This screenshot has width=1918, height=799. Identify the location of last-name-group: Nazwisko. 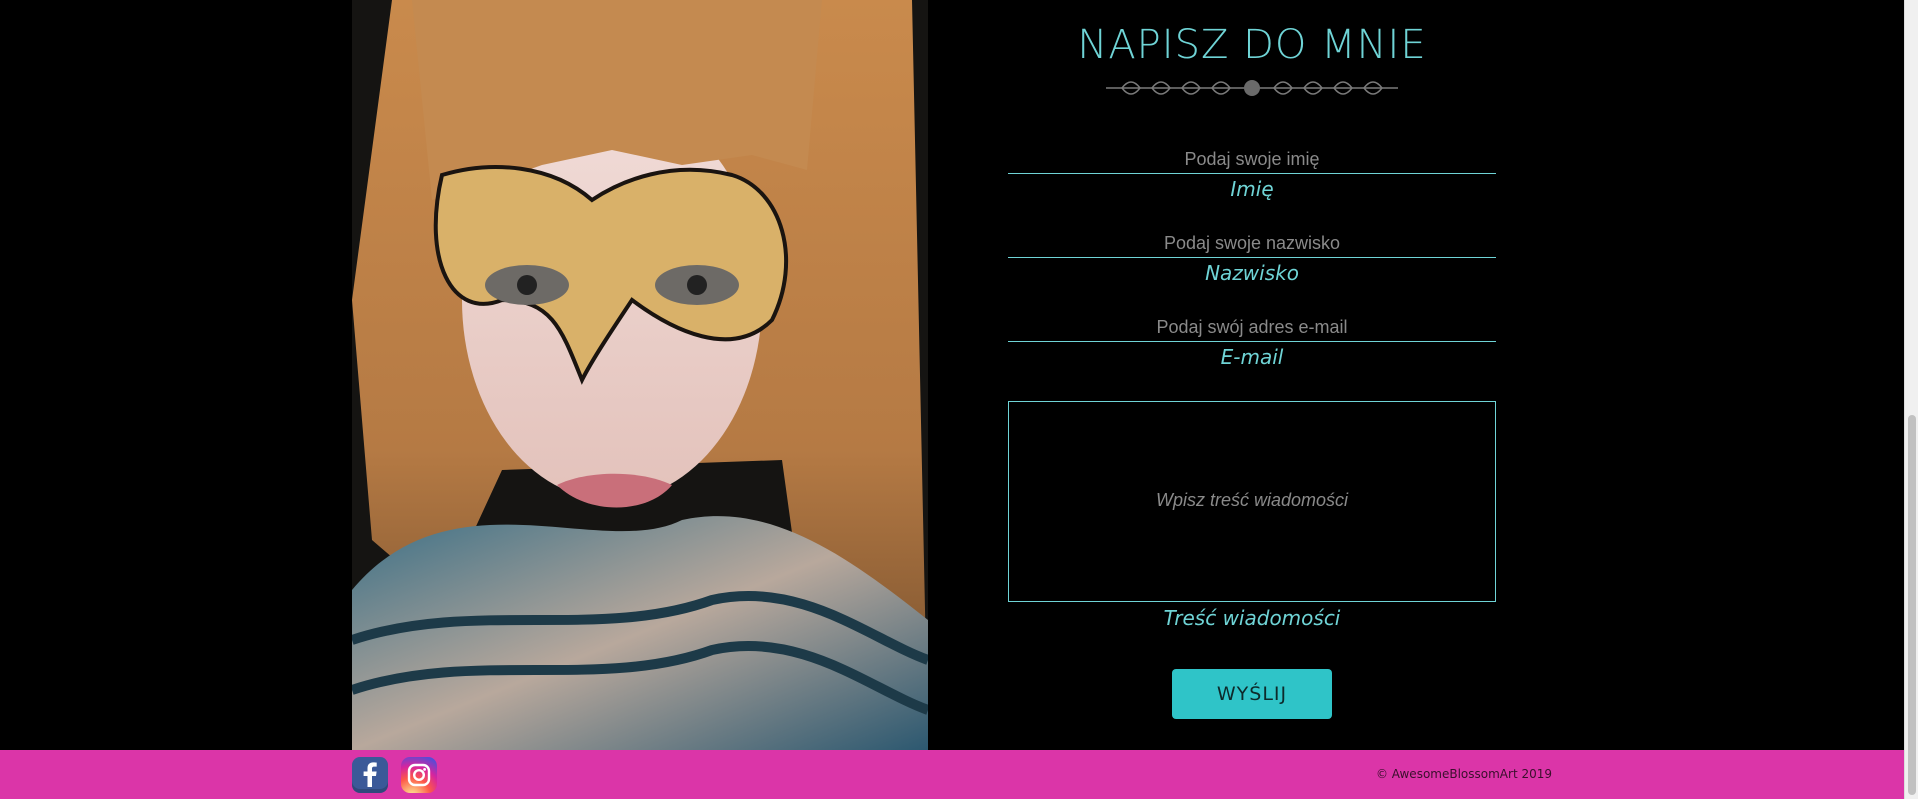
(1252, 257).